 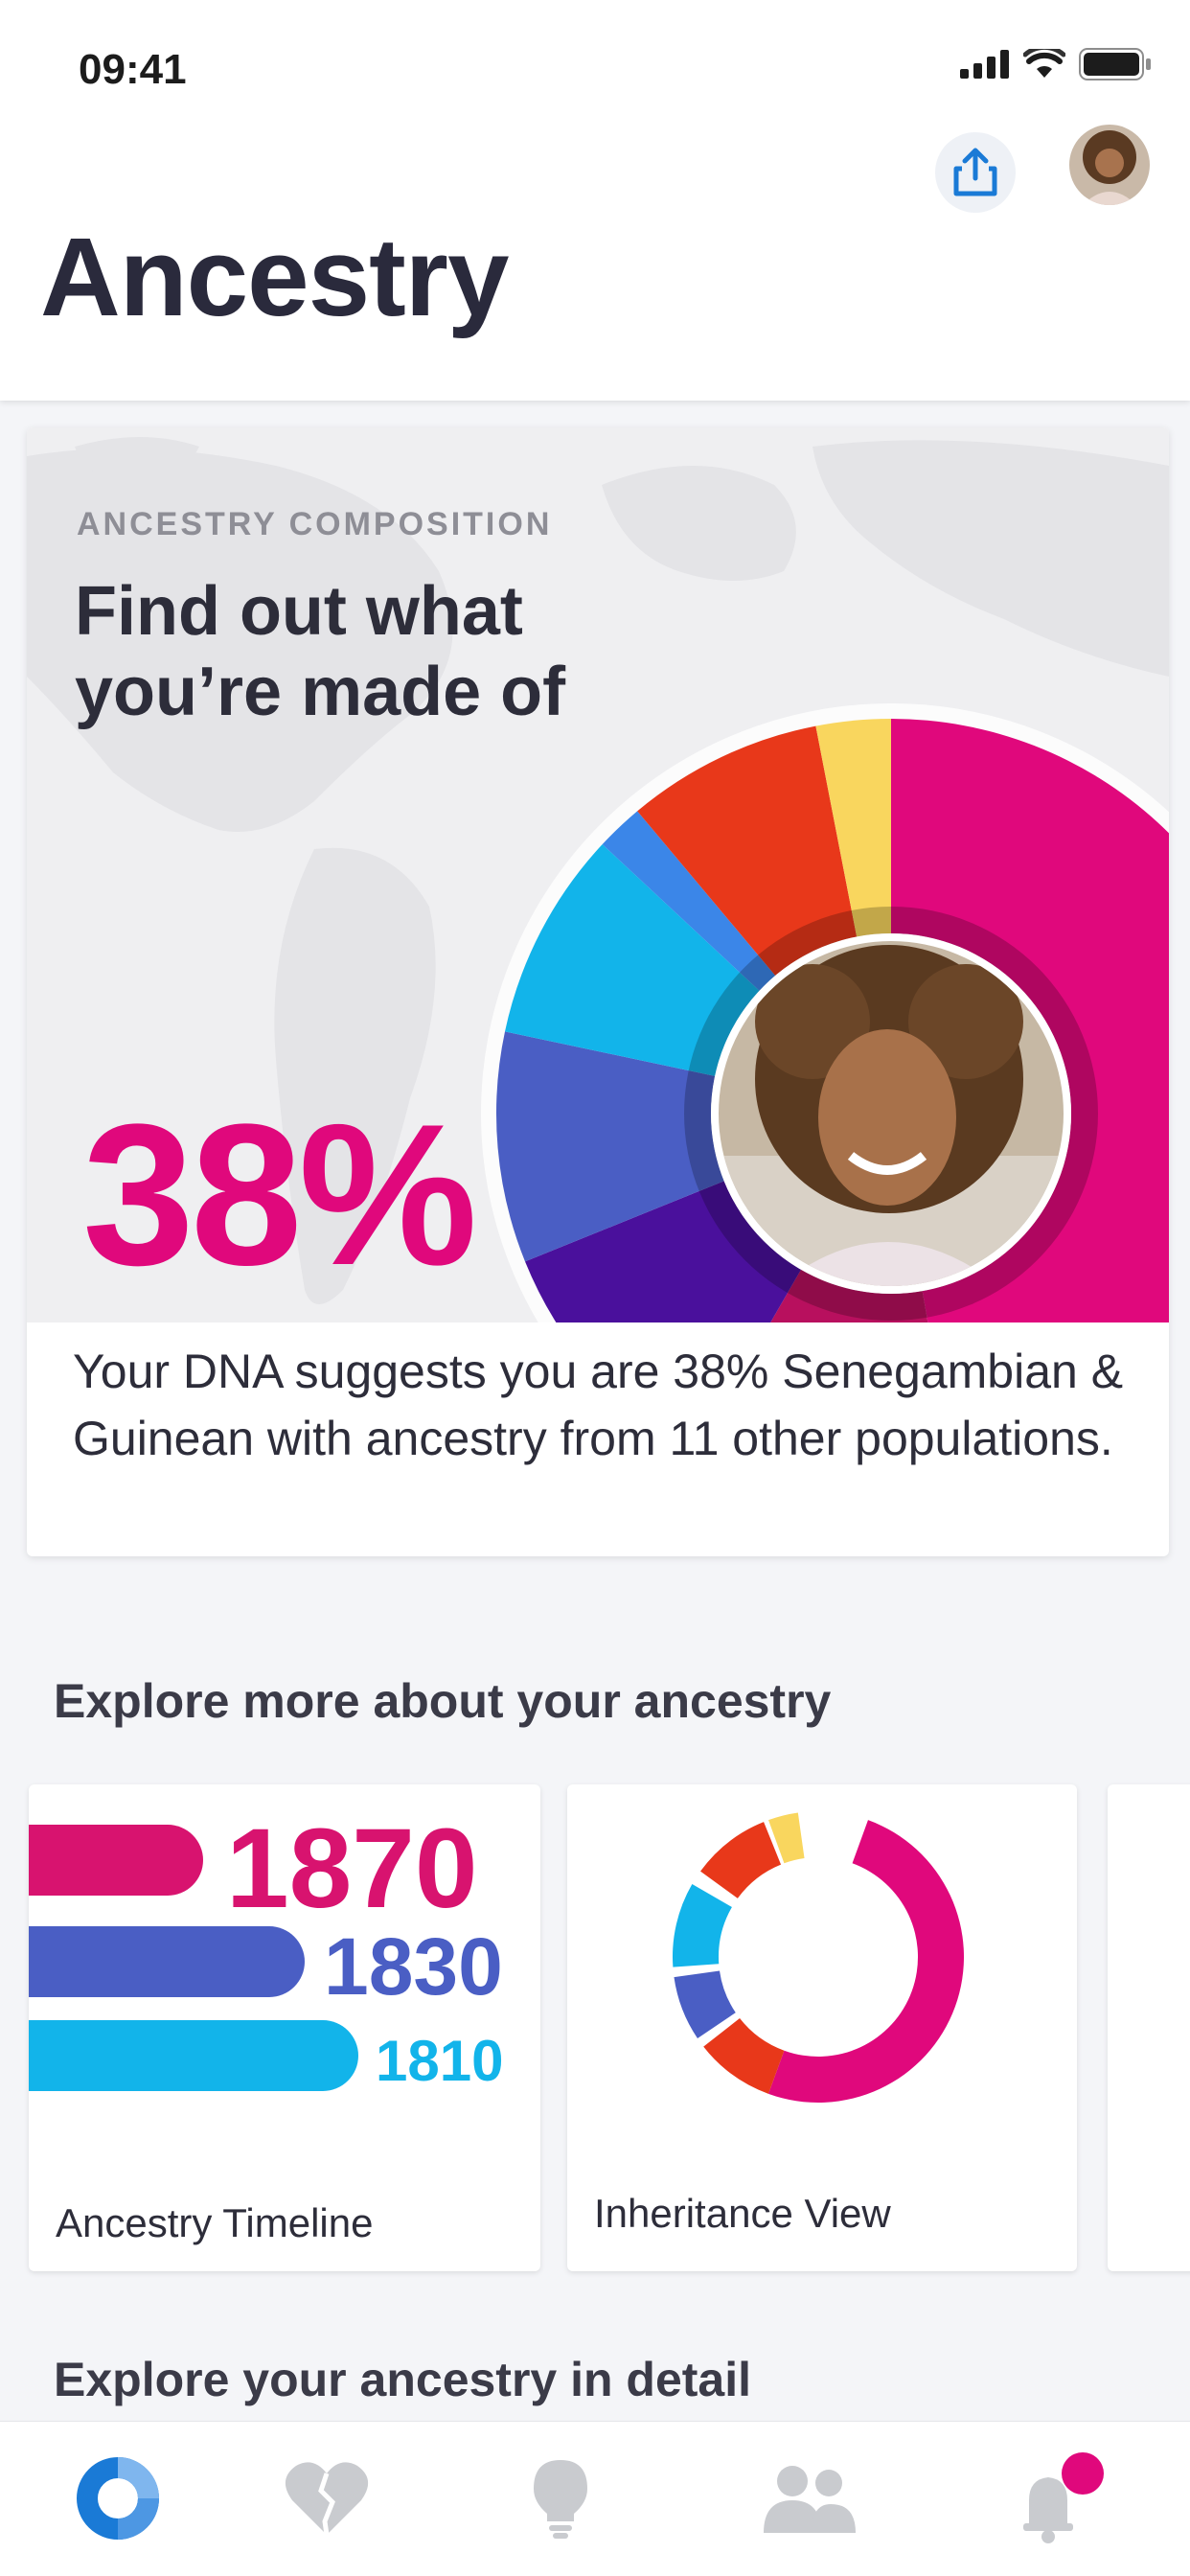 I want to click on detail-section-title: Explore your ancestry in detail, so click(x=403, y=2379).